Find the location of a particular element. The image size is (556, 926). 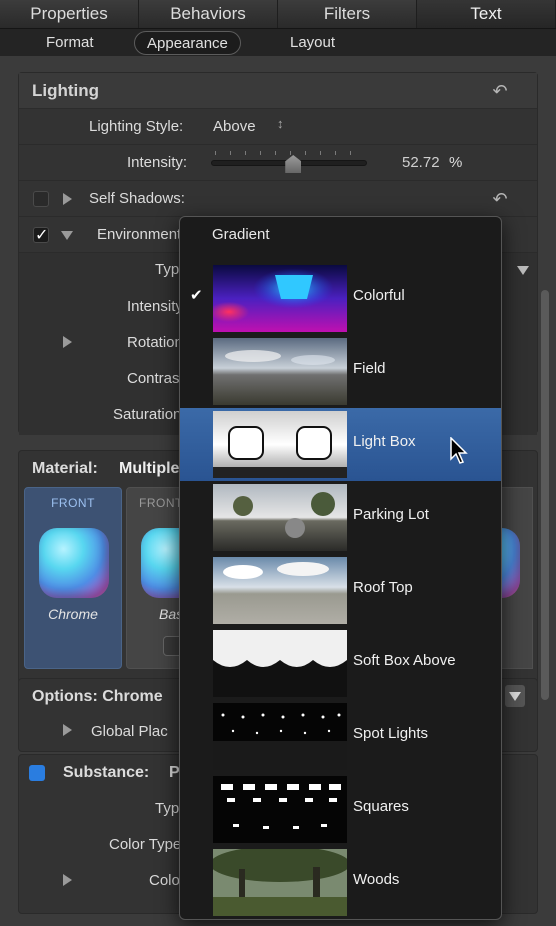

card-label: FRONT is located at coordinates (73, 503).